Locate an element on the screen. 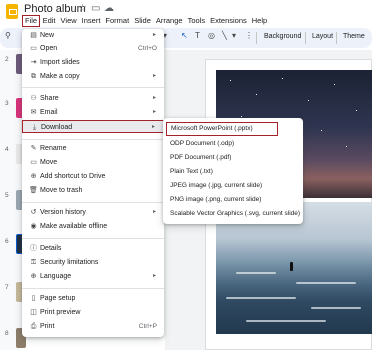 This screenshot has height=350, width=372. slide-number: 8 is located at coordinates (7, 333).